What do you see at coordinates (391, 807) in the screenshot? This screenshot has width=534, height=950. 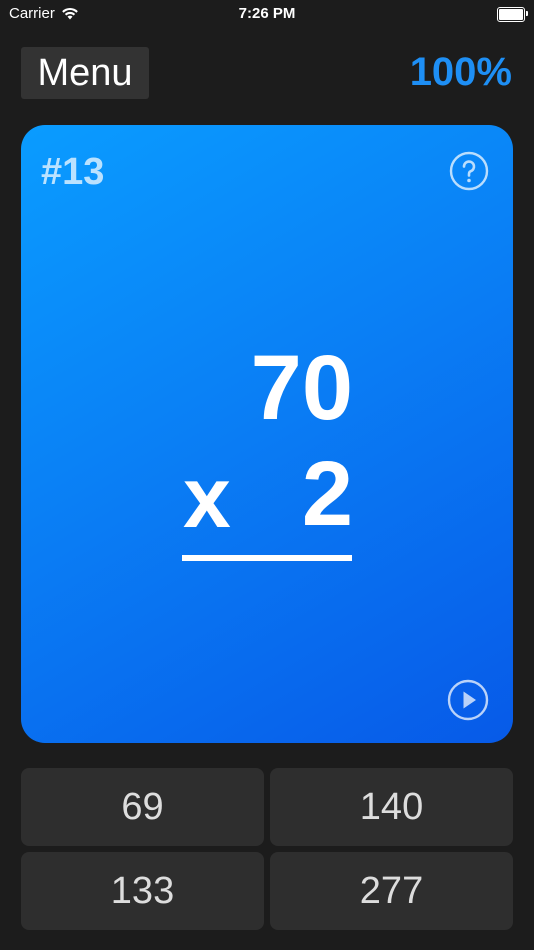 I see `answer-button-2: 140` at bounding box center [391, 807].